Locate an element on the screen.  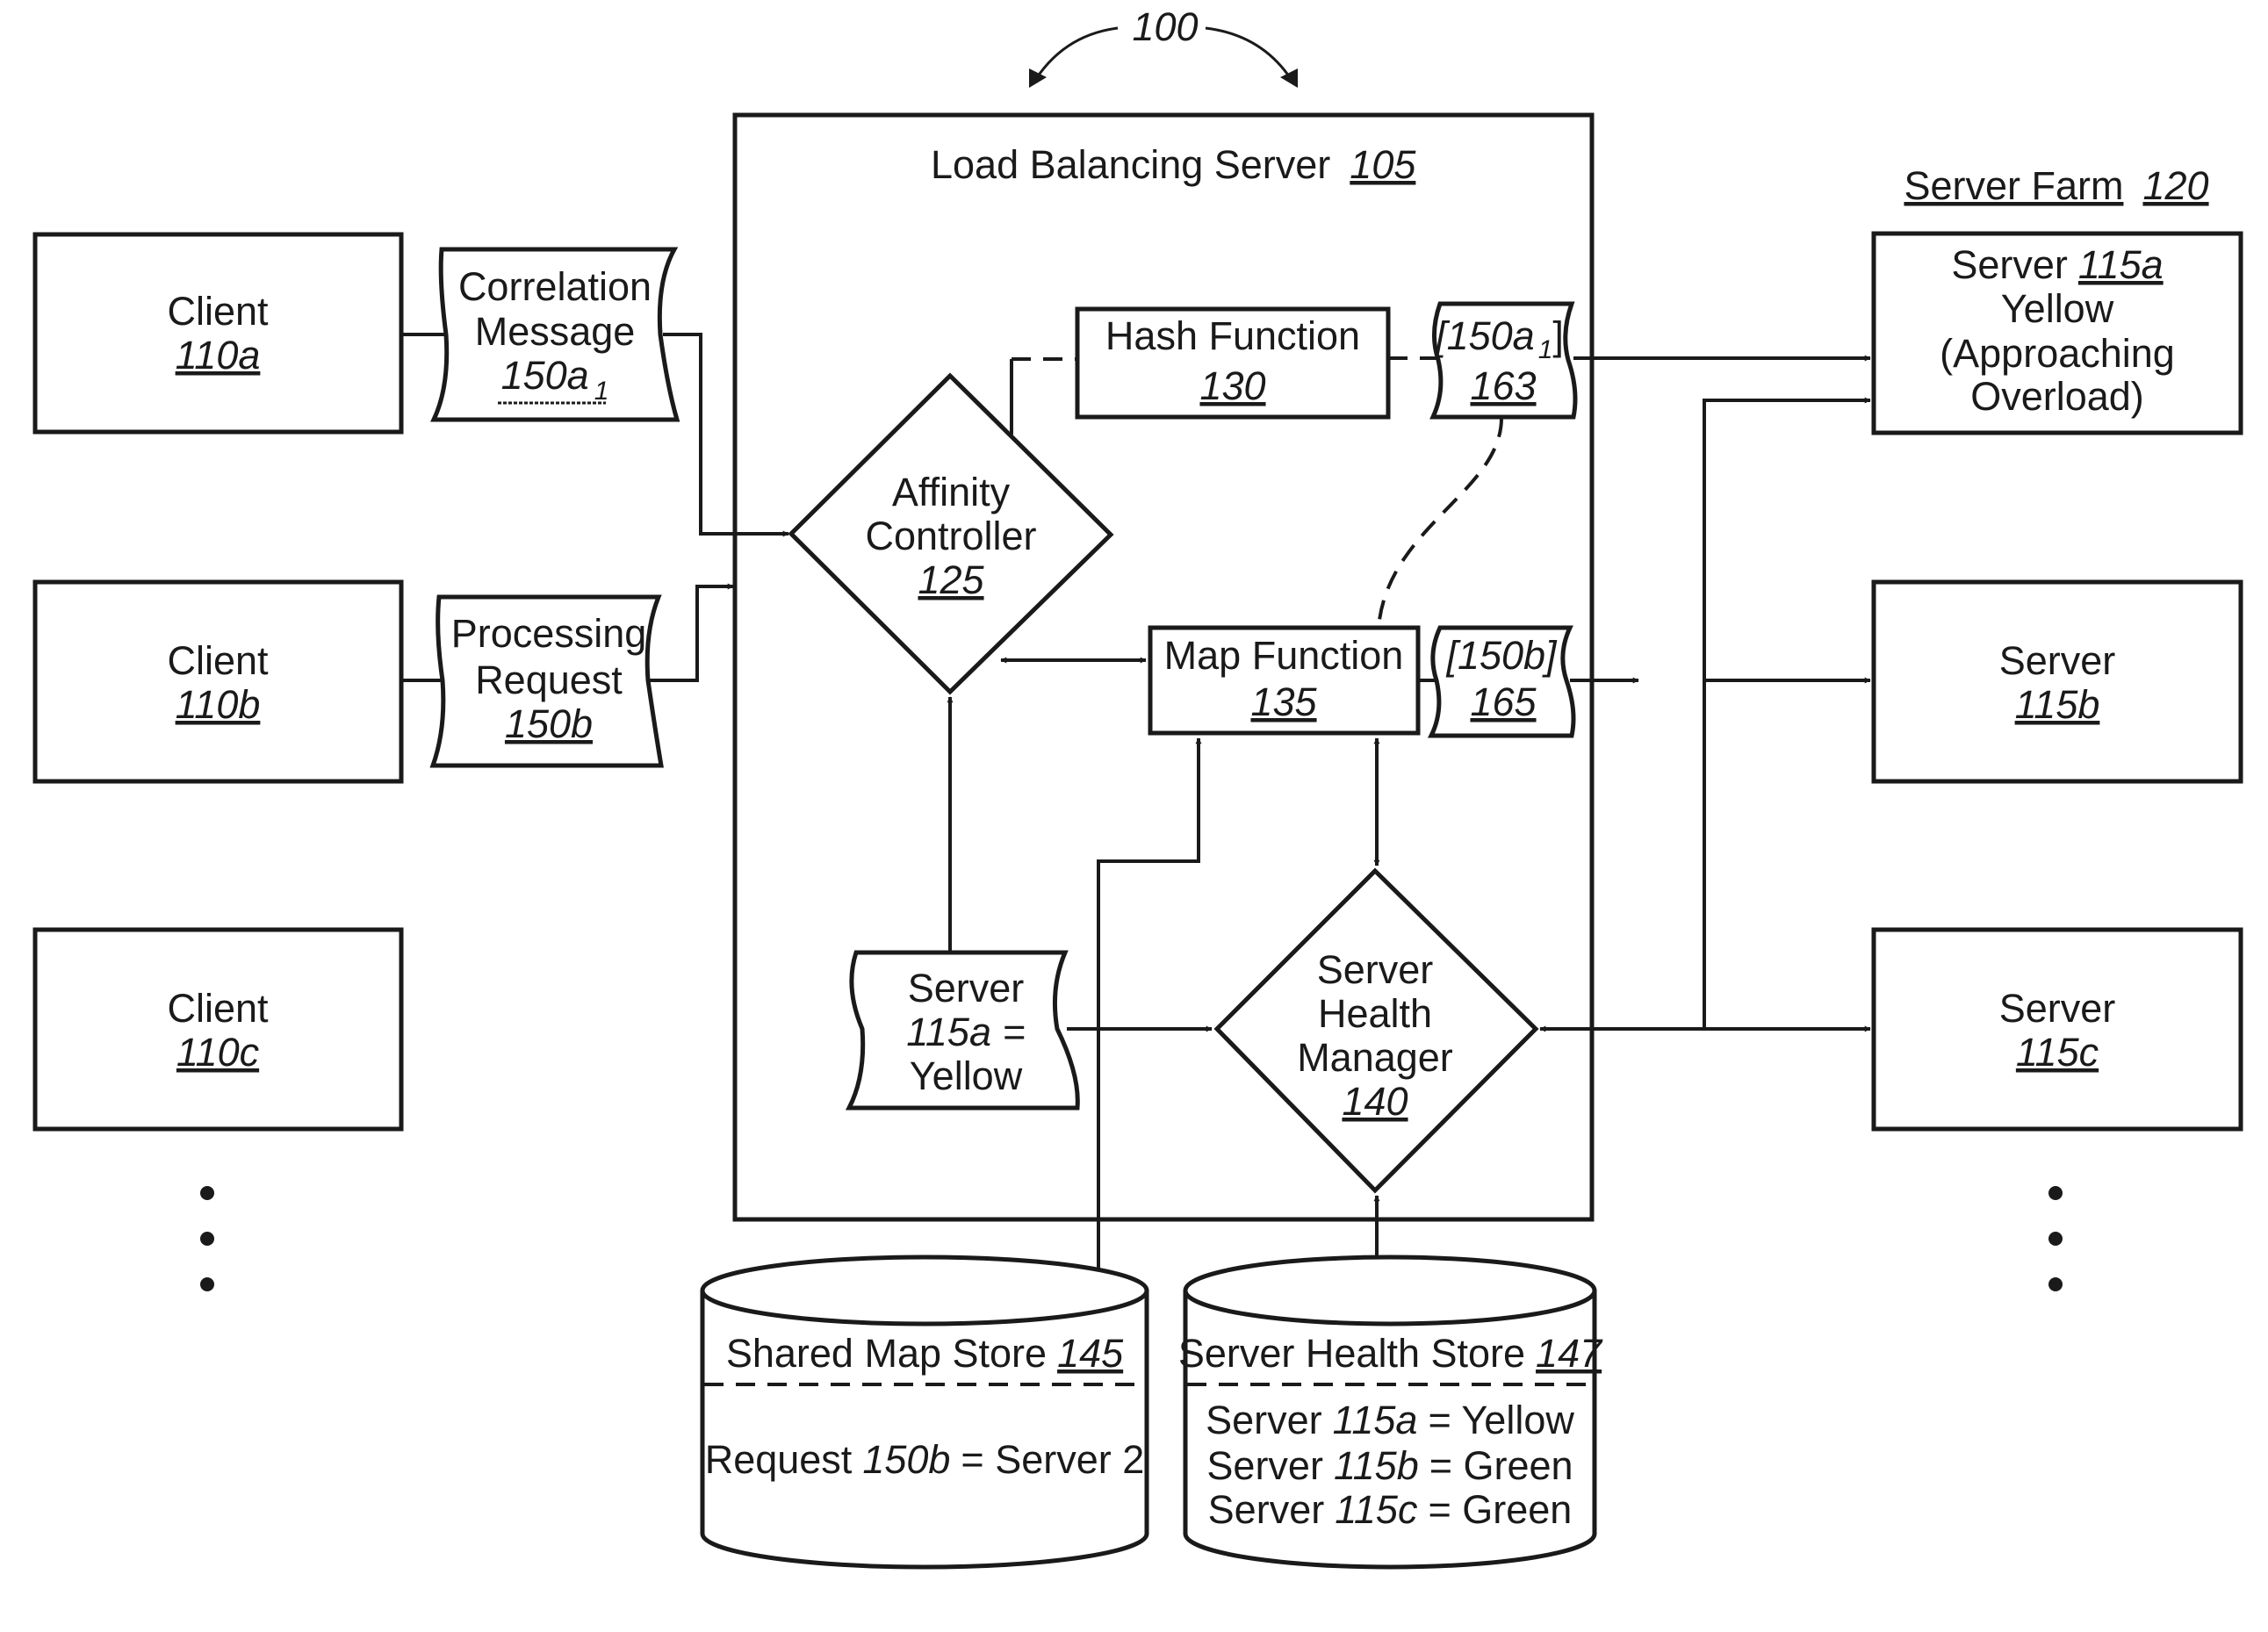
health-store-entry: Server 115a = Yellow is located at coordinates (1390, 1420).